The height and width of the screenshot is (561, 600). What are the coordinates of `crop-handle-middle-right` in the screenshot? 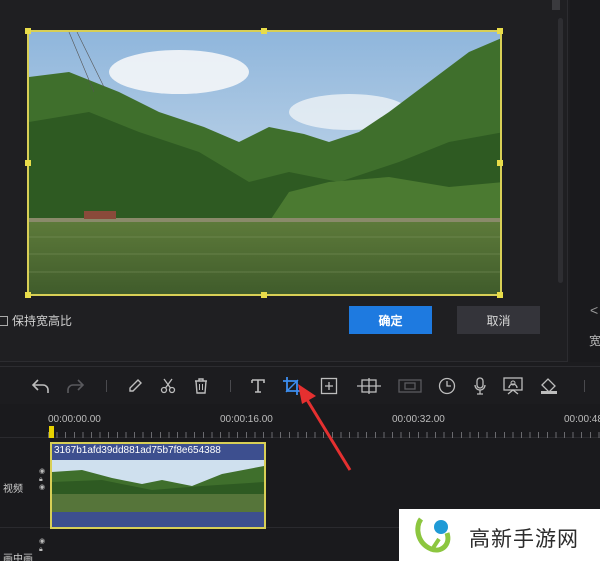 It's located at (500, 163).